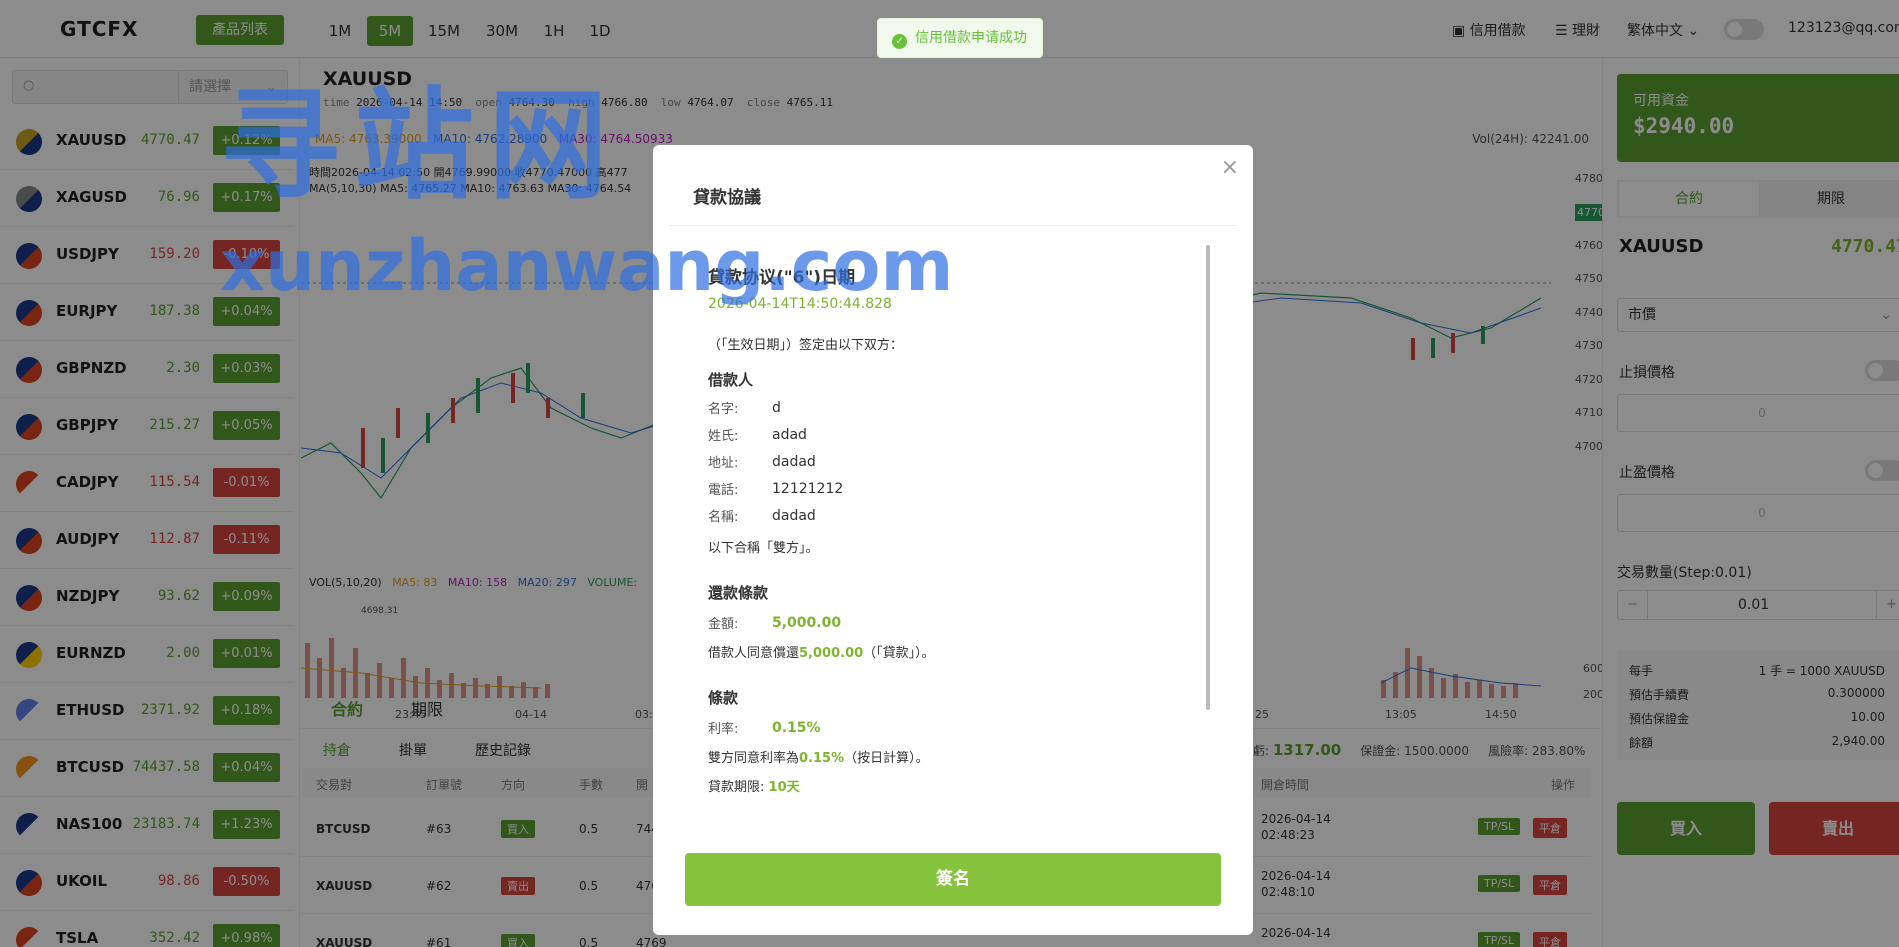 The height and width of the screenshot is (947, 1899). Describe the element at coordinates (960, 38) in the screenshot. I see `success-toast: ✓ 信用借款申请成功` at that location.